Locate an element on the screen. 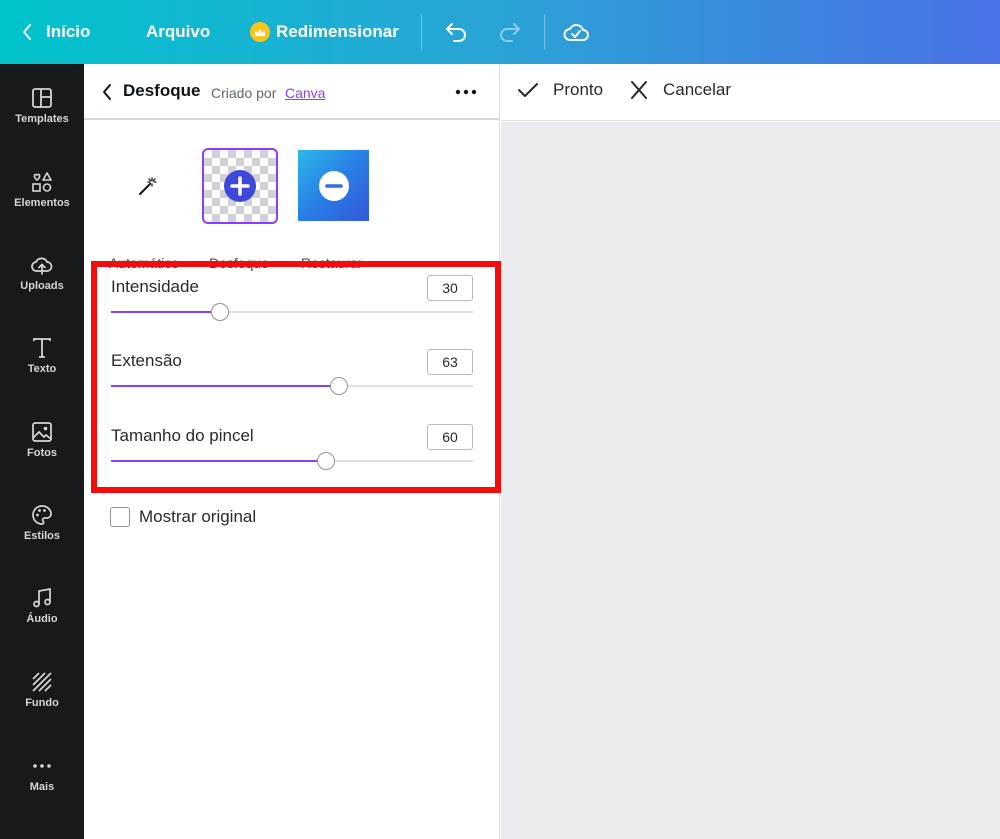  elements-icon is located at coordinates (42, 182).